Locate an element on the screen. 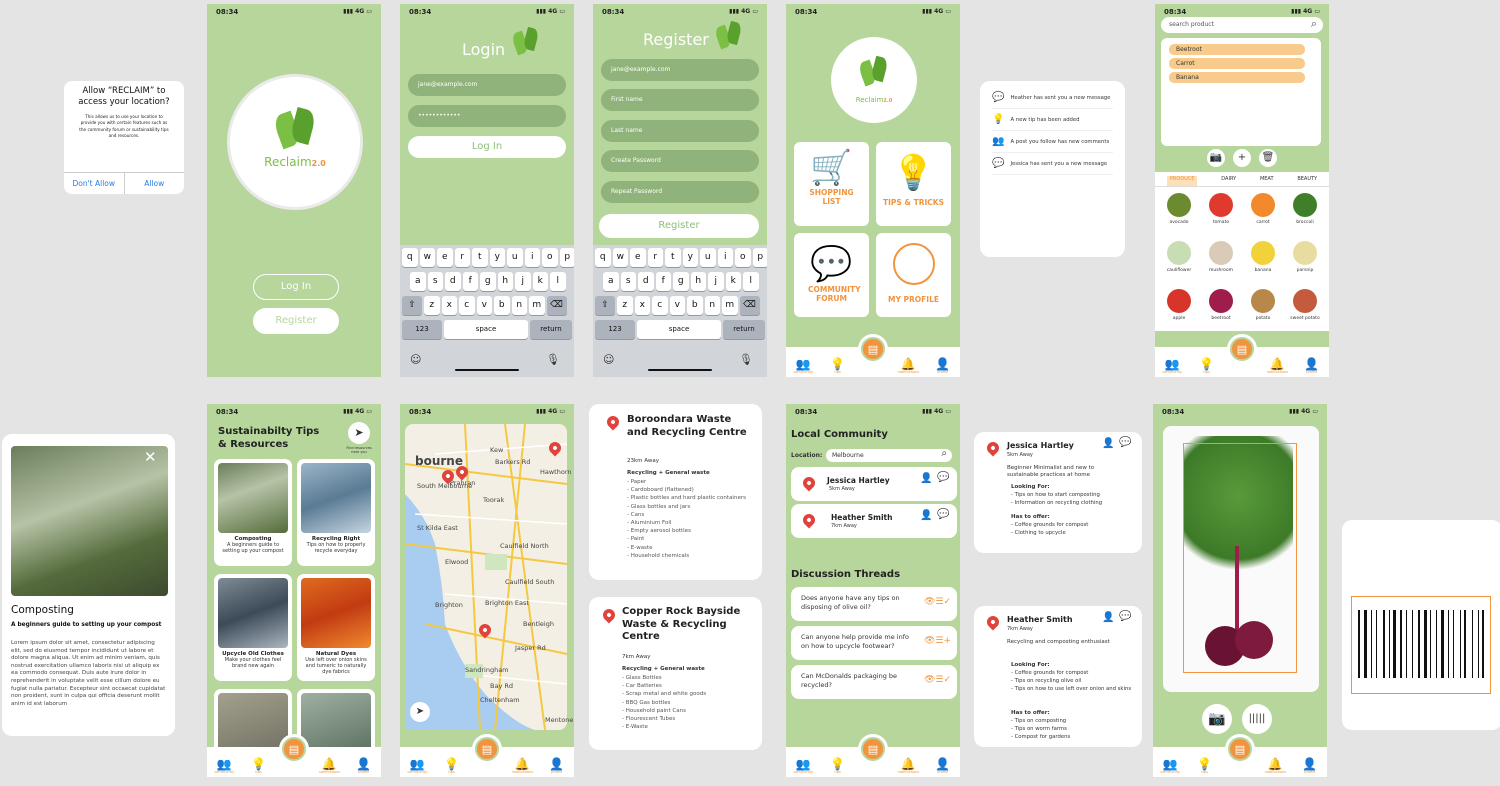  key: n is located at coordinates (712, 305).